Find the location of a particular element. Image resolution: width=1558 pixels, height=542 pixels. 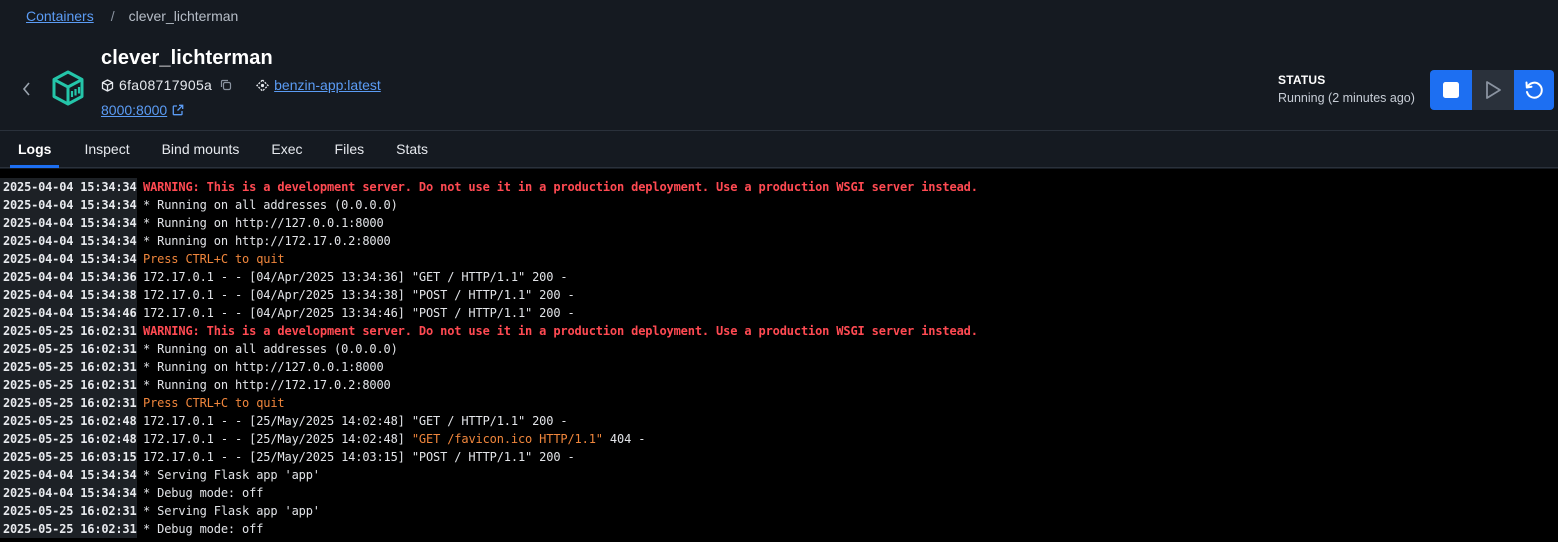

chevron-left-icon is located at coordinates (26, 89).